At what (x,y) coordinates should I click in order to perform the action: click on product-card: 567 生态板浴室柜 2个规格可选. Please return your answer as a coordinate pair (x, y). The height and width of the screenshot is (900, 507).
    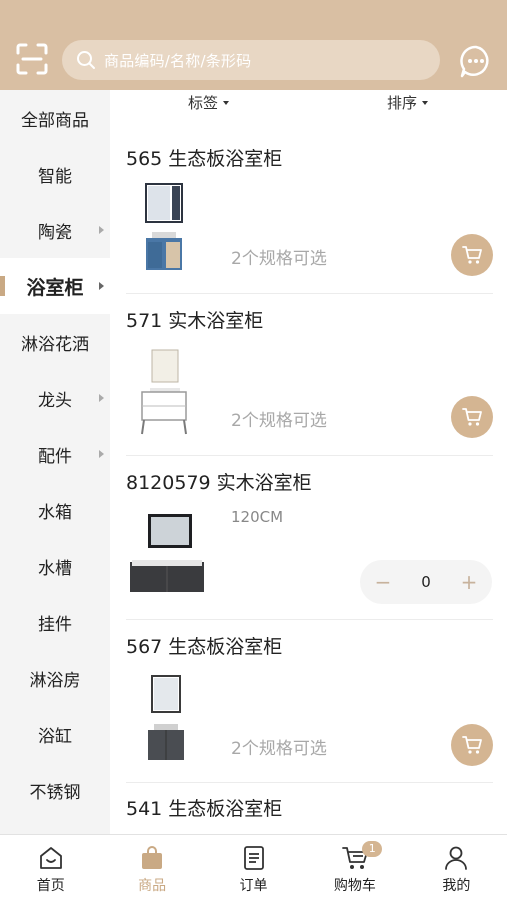
    Looking at the image, I should click on (308, 704).